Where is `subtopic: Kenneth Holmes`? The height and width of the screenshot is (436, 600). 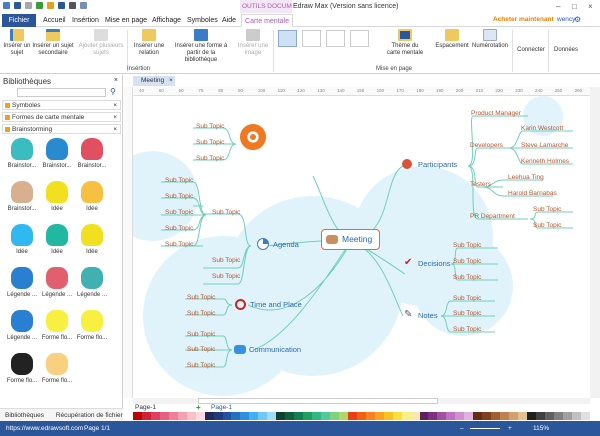
subtopic: Kenneth Holmes is located at coordinates (545, 161).